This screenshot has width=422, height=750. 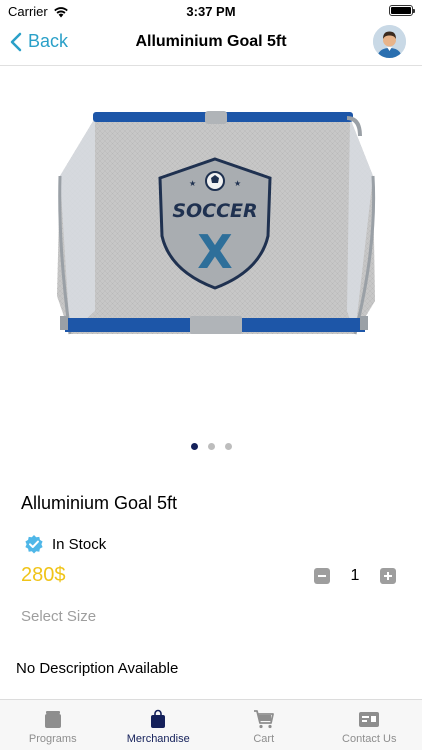 I want to click on status-bar: Carrier 3:37 PM, so click(x=211, y=11).